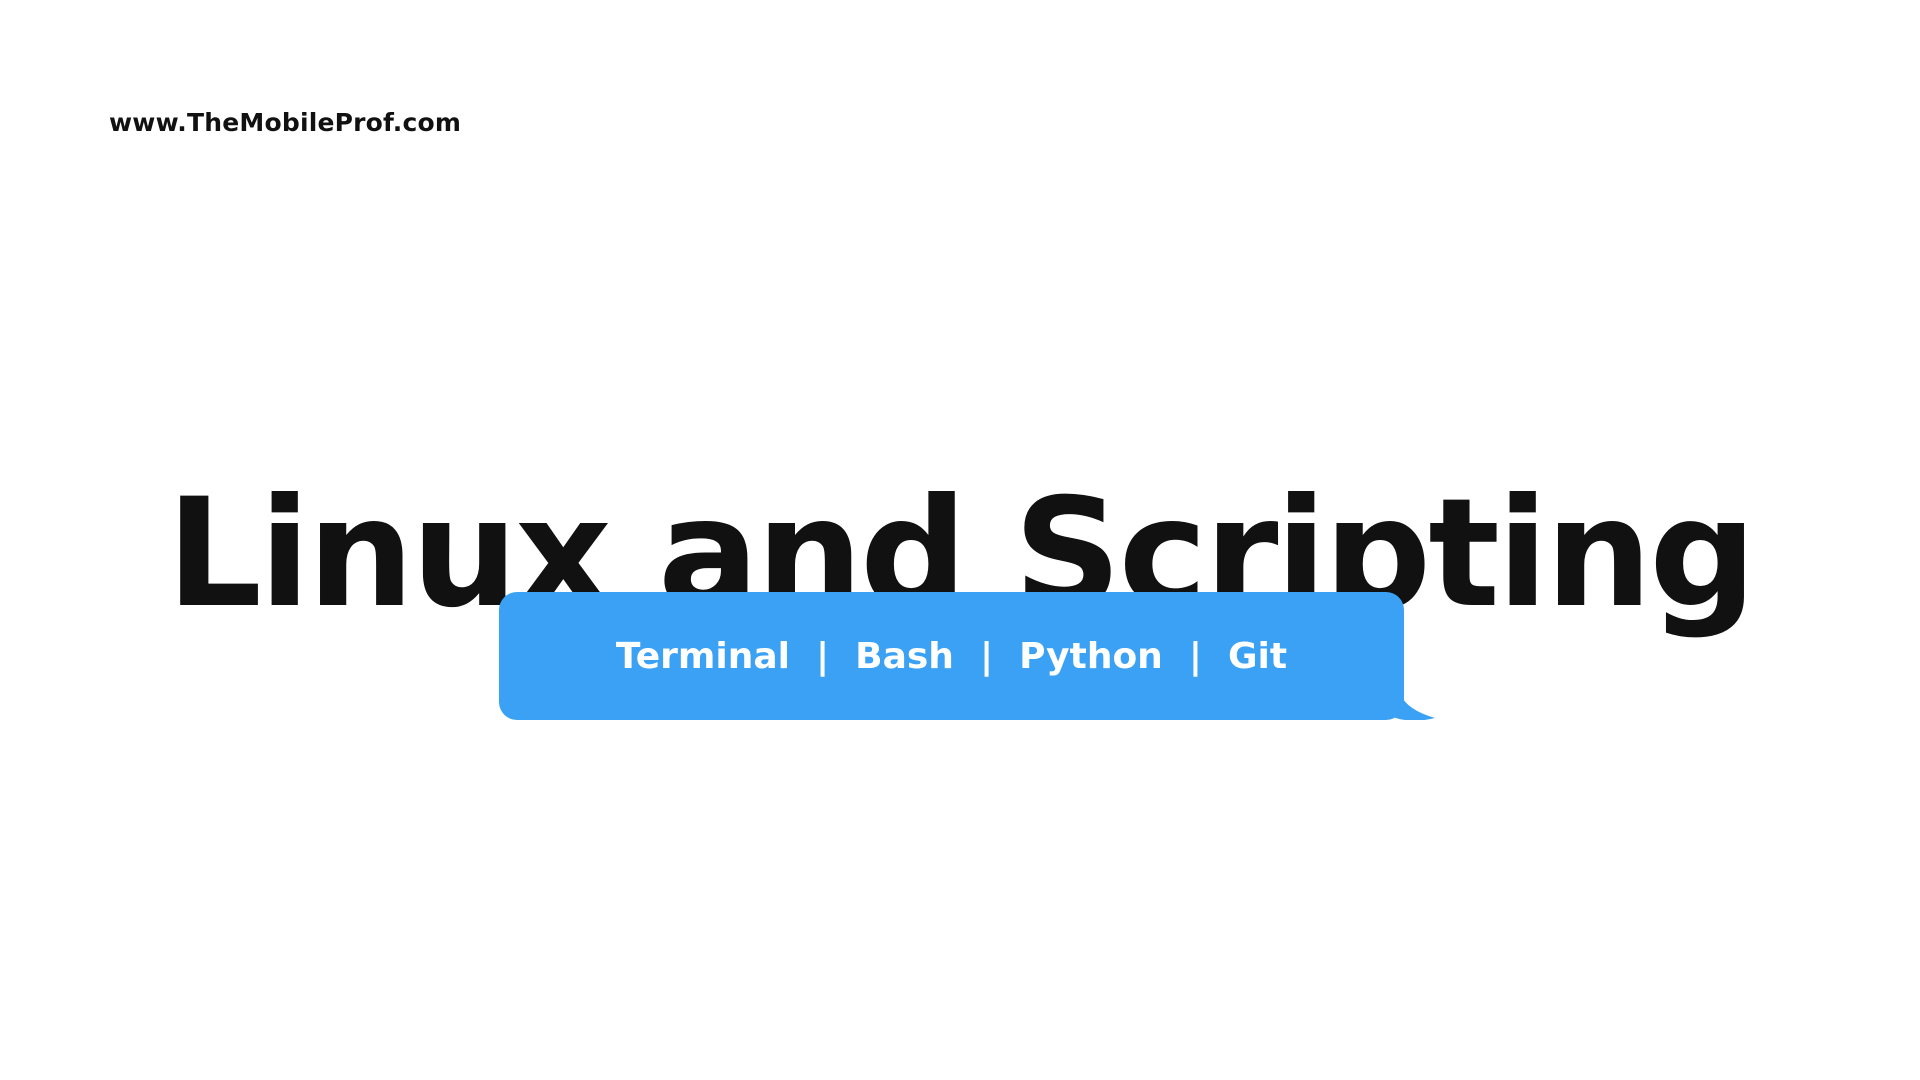  Describe the element at coordinates (285, 122) in the screenshot. I see `site-url: www.TheMobileProf.com` at that location.